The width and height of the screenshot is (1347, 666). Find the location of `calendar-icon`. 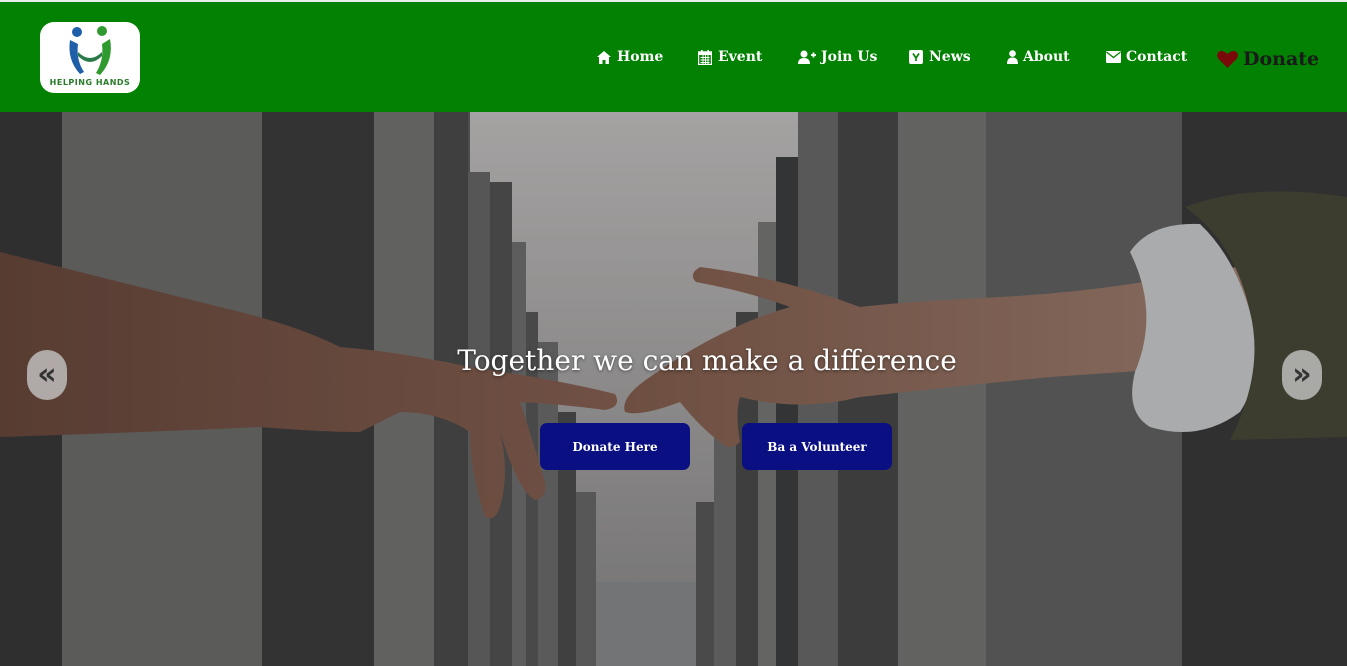

calendar-icon is located at coordinates (705, 57).